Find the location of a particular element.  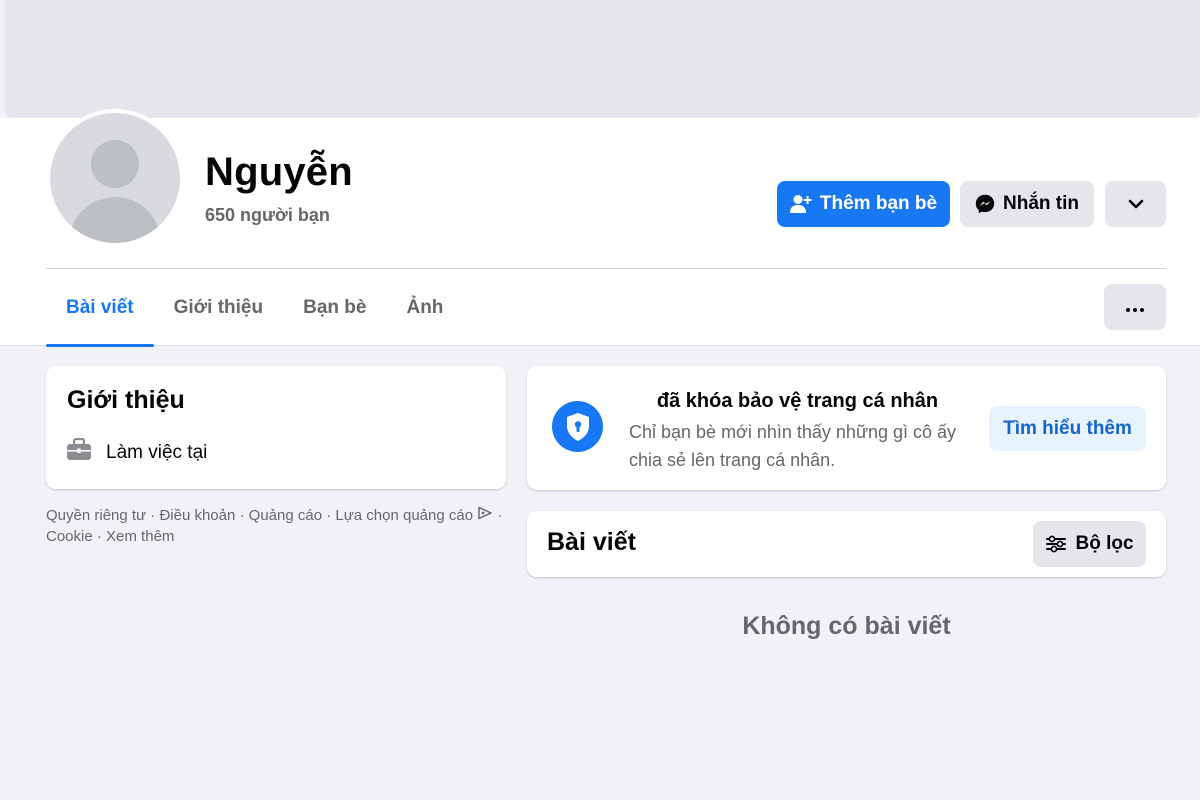

message-label: Nhắn tin is located at coordinates (1041, 203).